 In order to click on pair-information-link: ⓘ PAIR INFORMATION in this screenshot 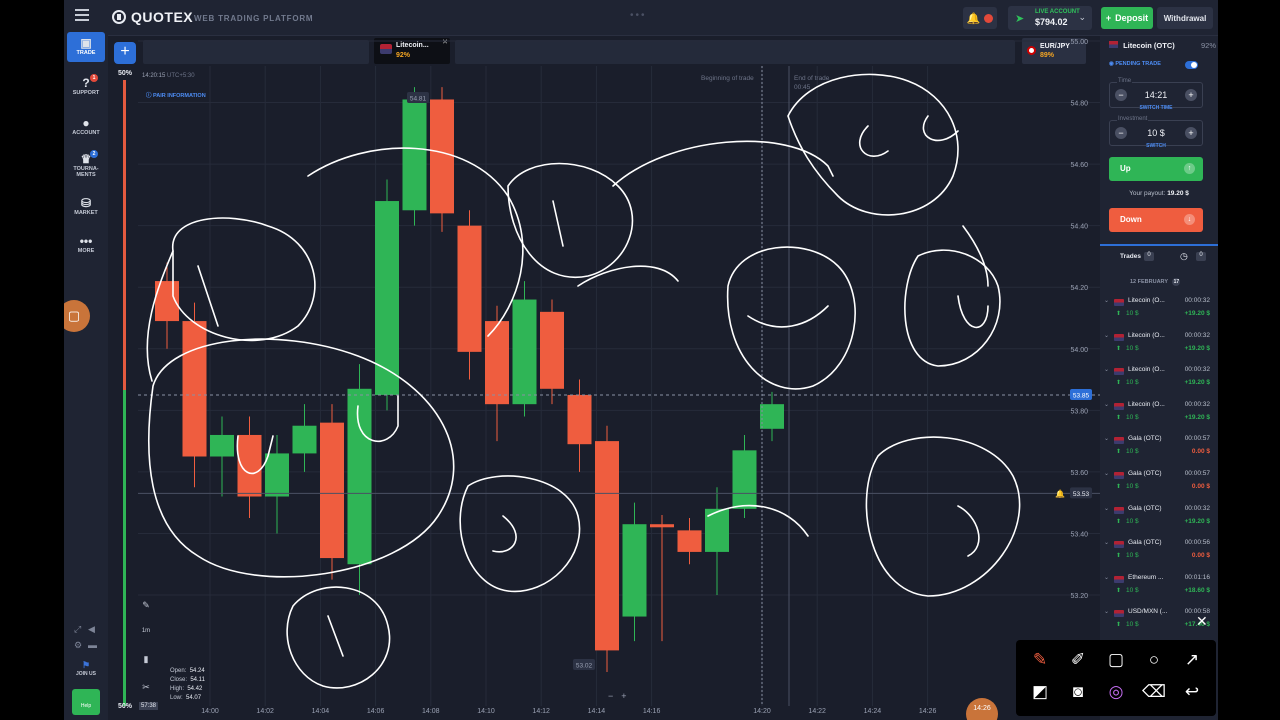, I will do `click(176, 95)`.